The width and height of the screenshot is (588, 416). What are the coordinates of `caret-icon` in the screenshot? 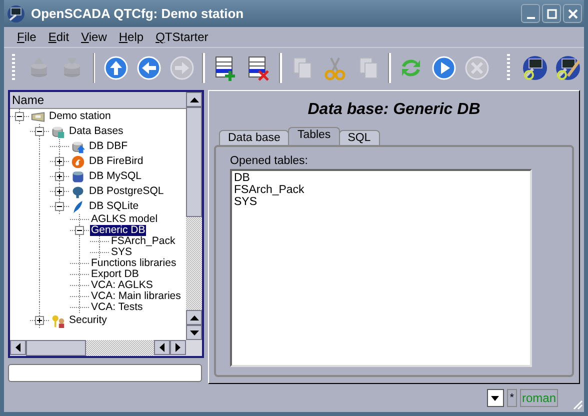 It's located at (495, 398).